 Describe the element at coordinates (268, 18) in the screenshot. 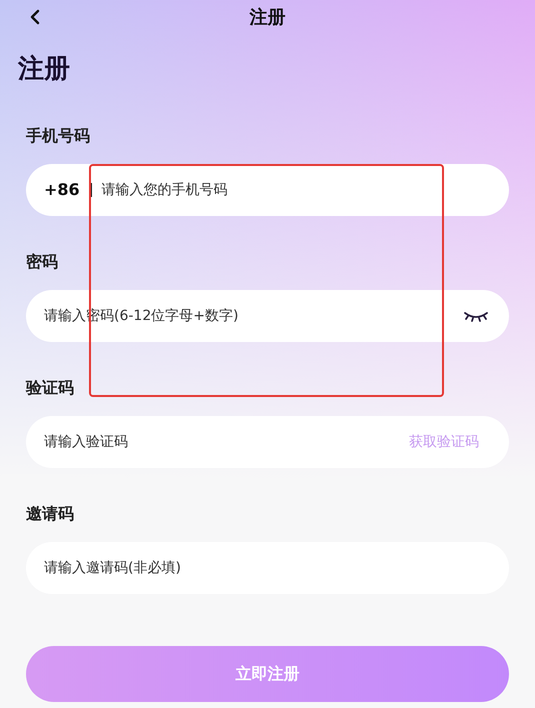

I see `page-title: 注册` at that location.